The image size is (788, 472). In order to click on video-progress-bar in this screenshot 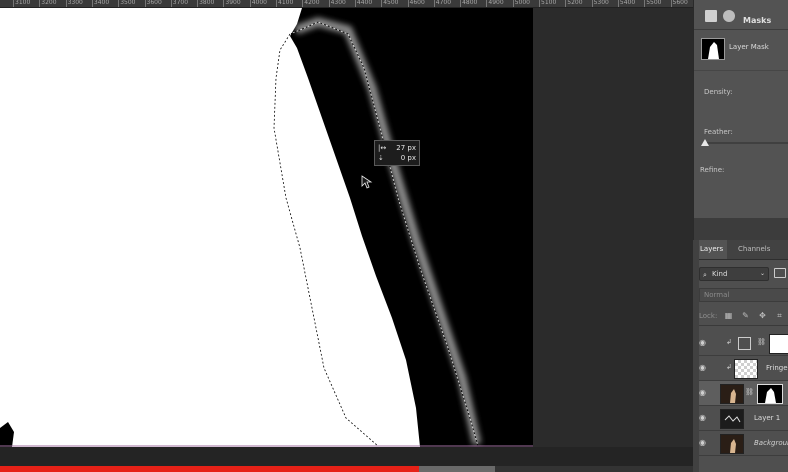, I will do `click(346, 469)`.